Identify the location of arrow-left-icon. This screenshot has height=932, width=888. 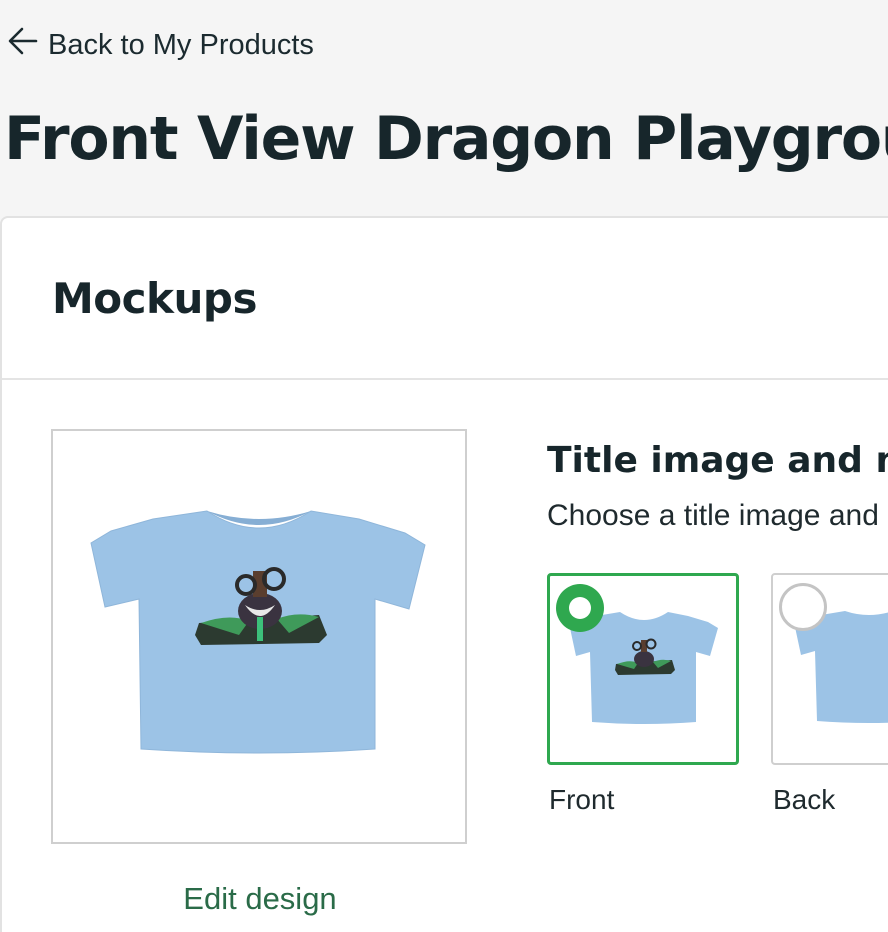
(23, 45).